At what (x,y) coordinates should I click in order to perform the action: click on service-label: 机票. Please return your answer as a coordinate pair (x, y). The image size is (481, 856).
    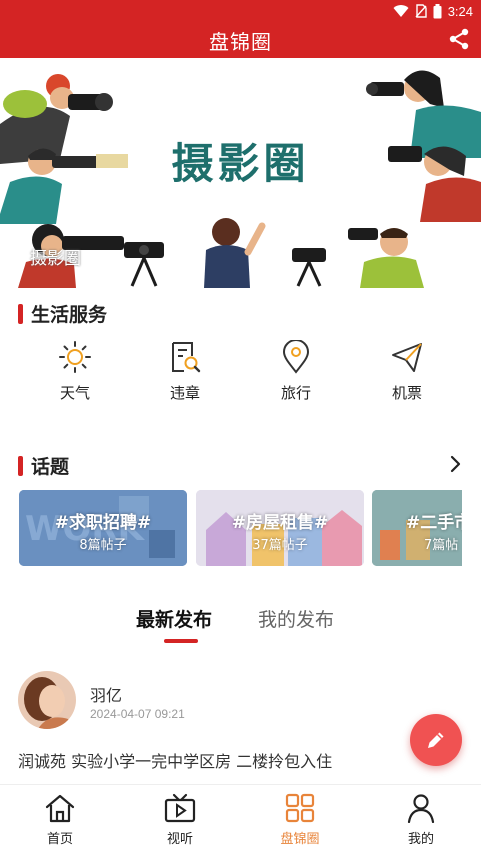
    Looking at the image, I should click on (406, 393).